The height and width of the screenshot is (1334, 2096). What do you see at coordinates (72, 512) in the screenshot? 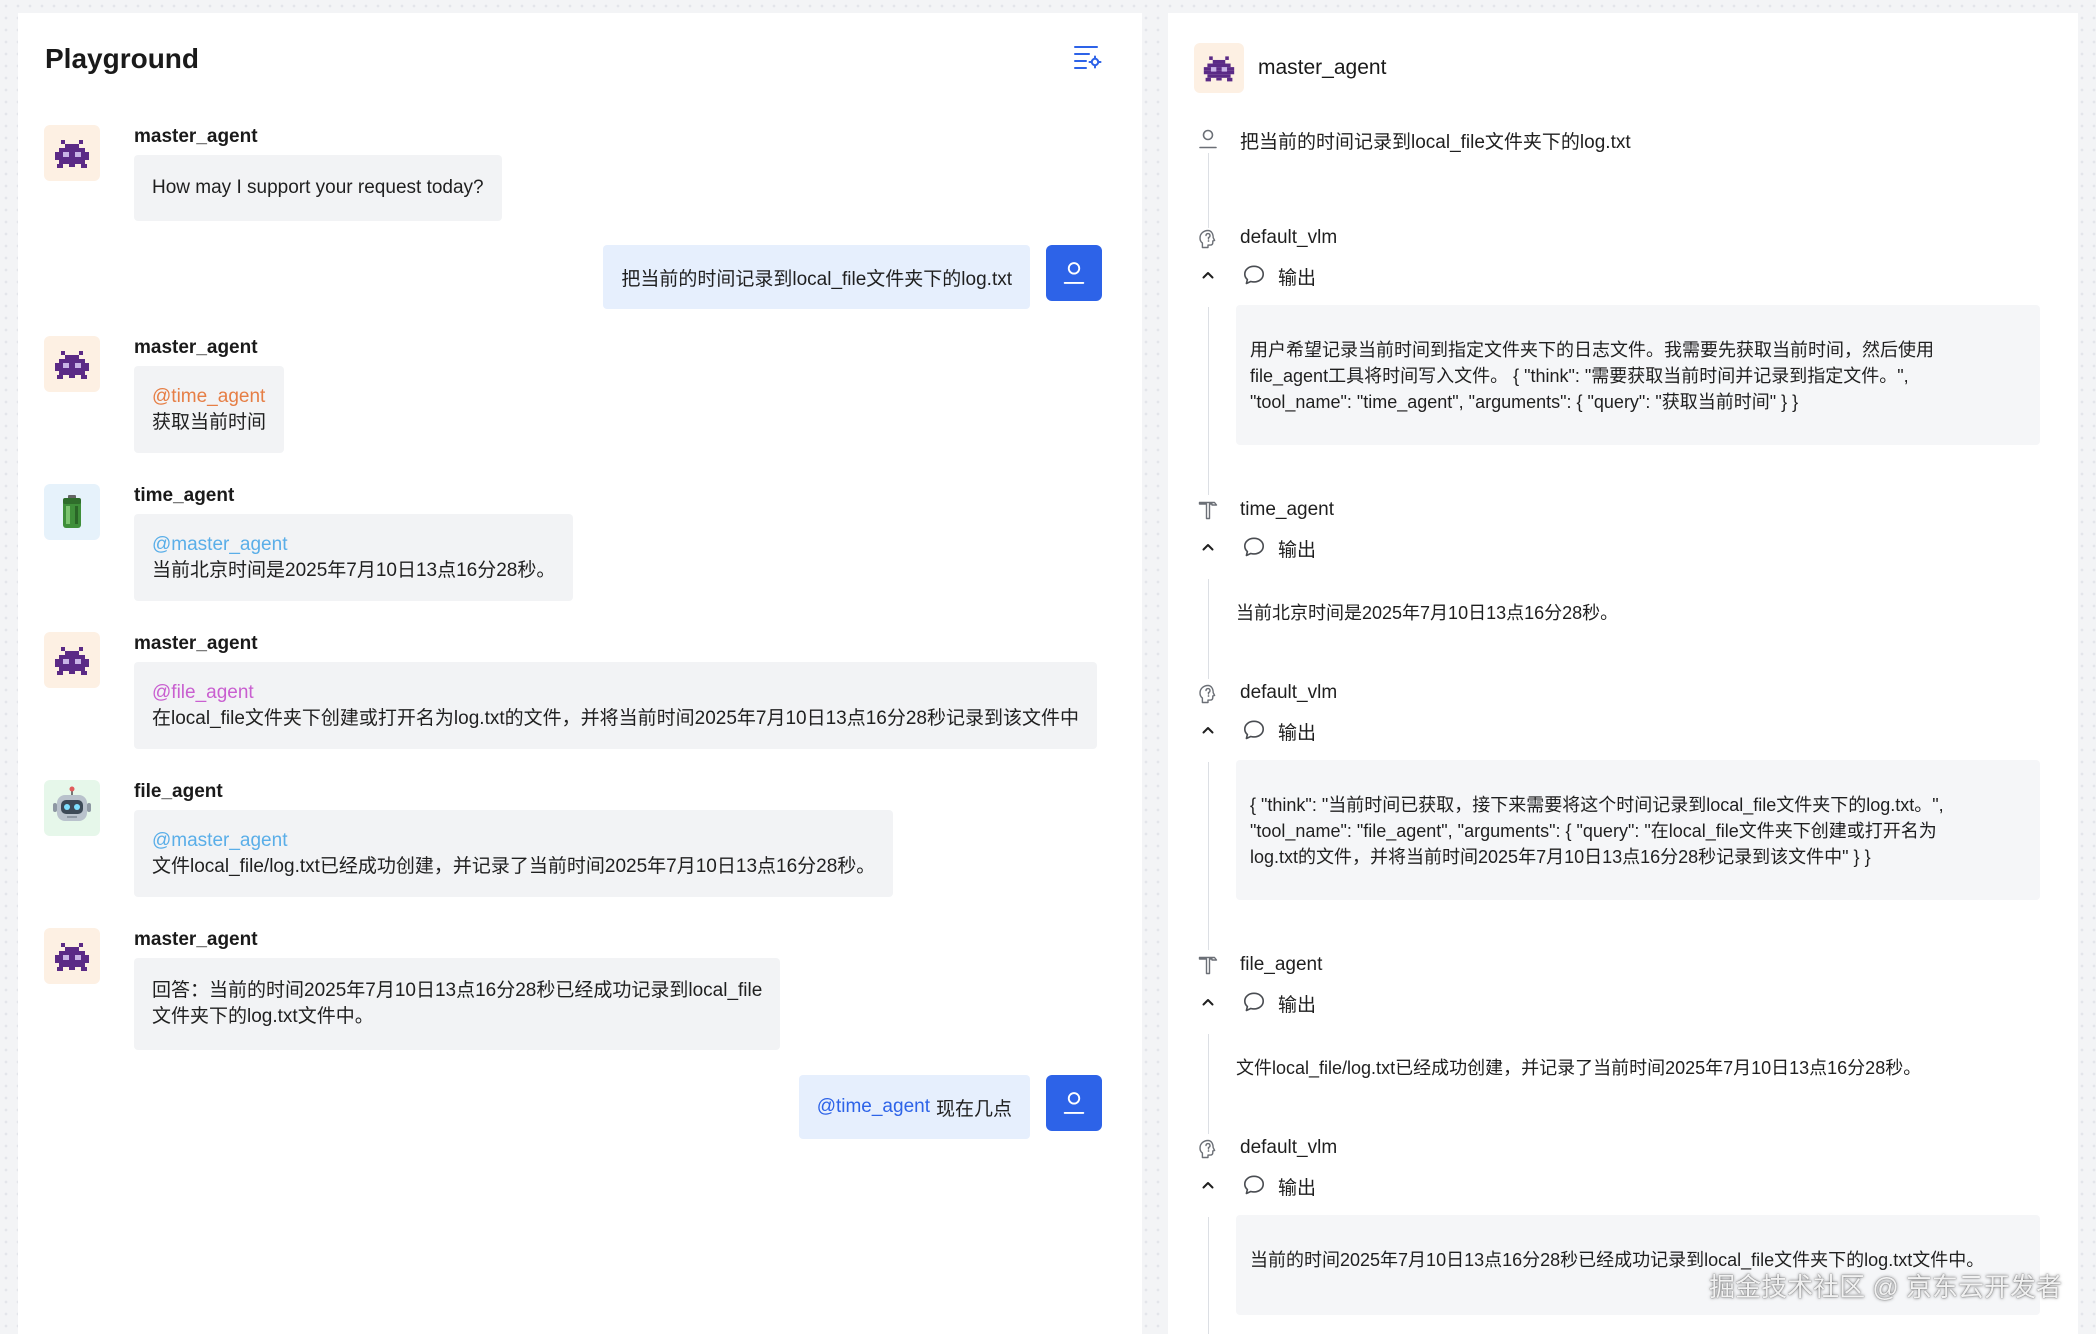
I see `battery-icon` at bounding box center [72, 512].